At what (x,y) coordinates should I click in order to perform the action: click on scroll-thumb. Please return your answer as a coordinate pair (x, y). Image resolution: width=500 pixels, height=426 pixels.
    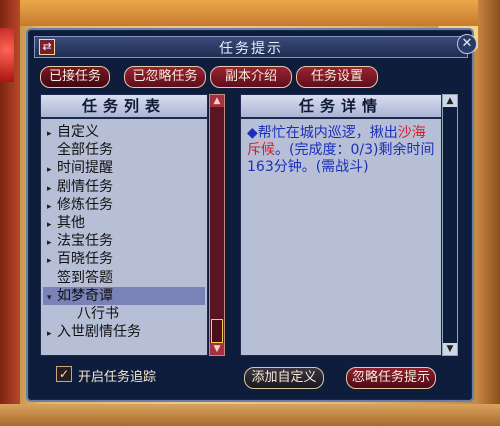
    Looking at the image, I should click on (217, 331).